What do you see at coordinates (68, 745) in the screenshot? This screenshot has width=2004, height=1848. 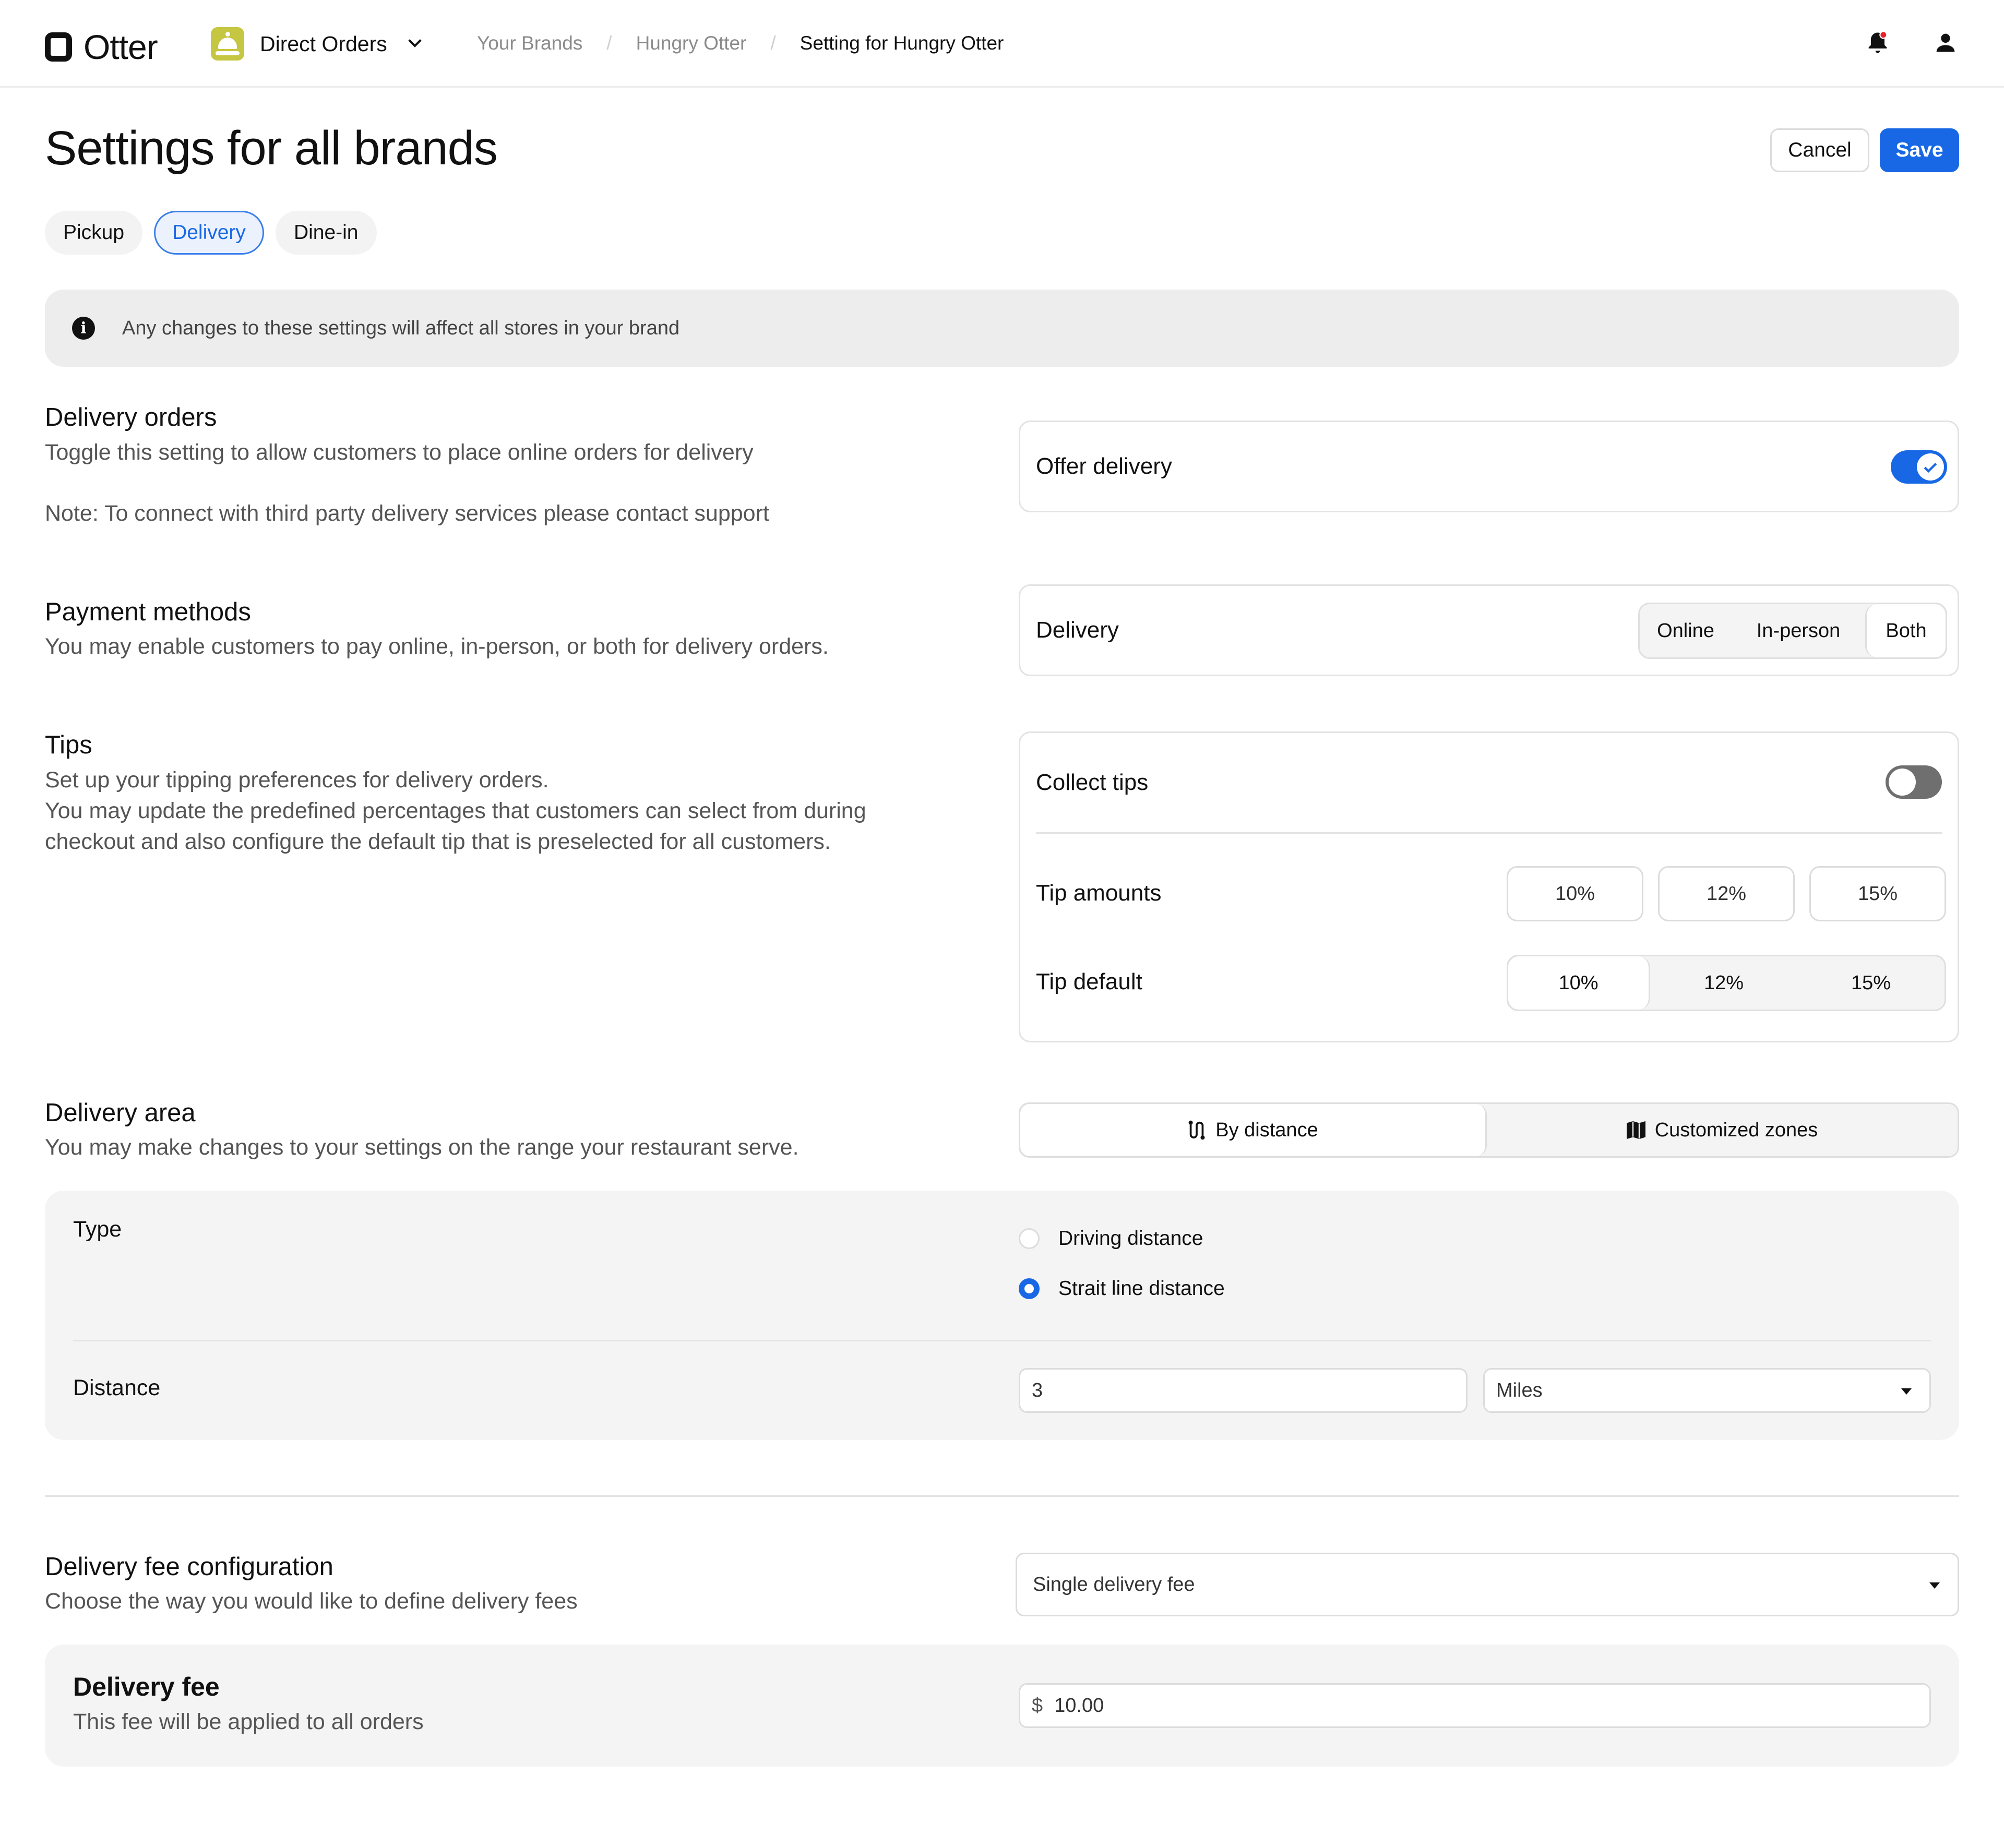 I see `tips-title: Tips` at bounding box center [68, 745].